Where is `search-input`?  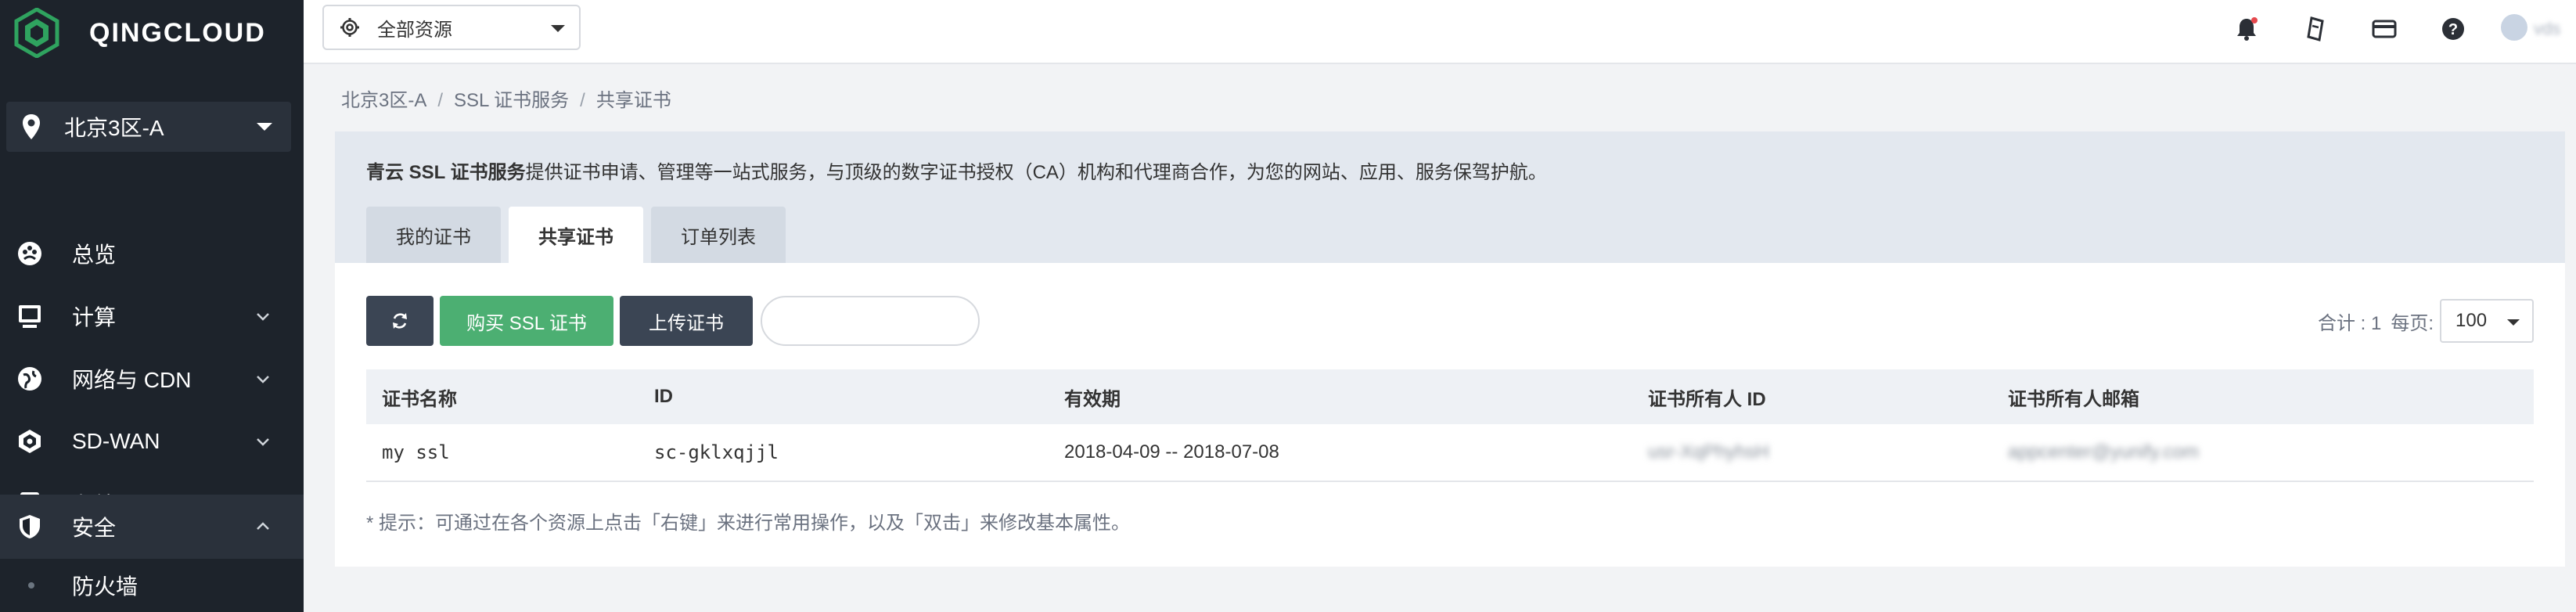 search-input is located at coordinates (870, 321).